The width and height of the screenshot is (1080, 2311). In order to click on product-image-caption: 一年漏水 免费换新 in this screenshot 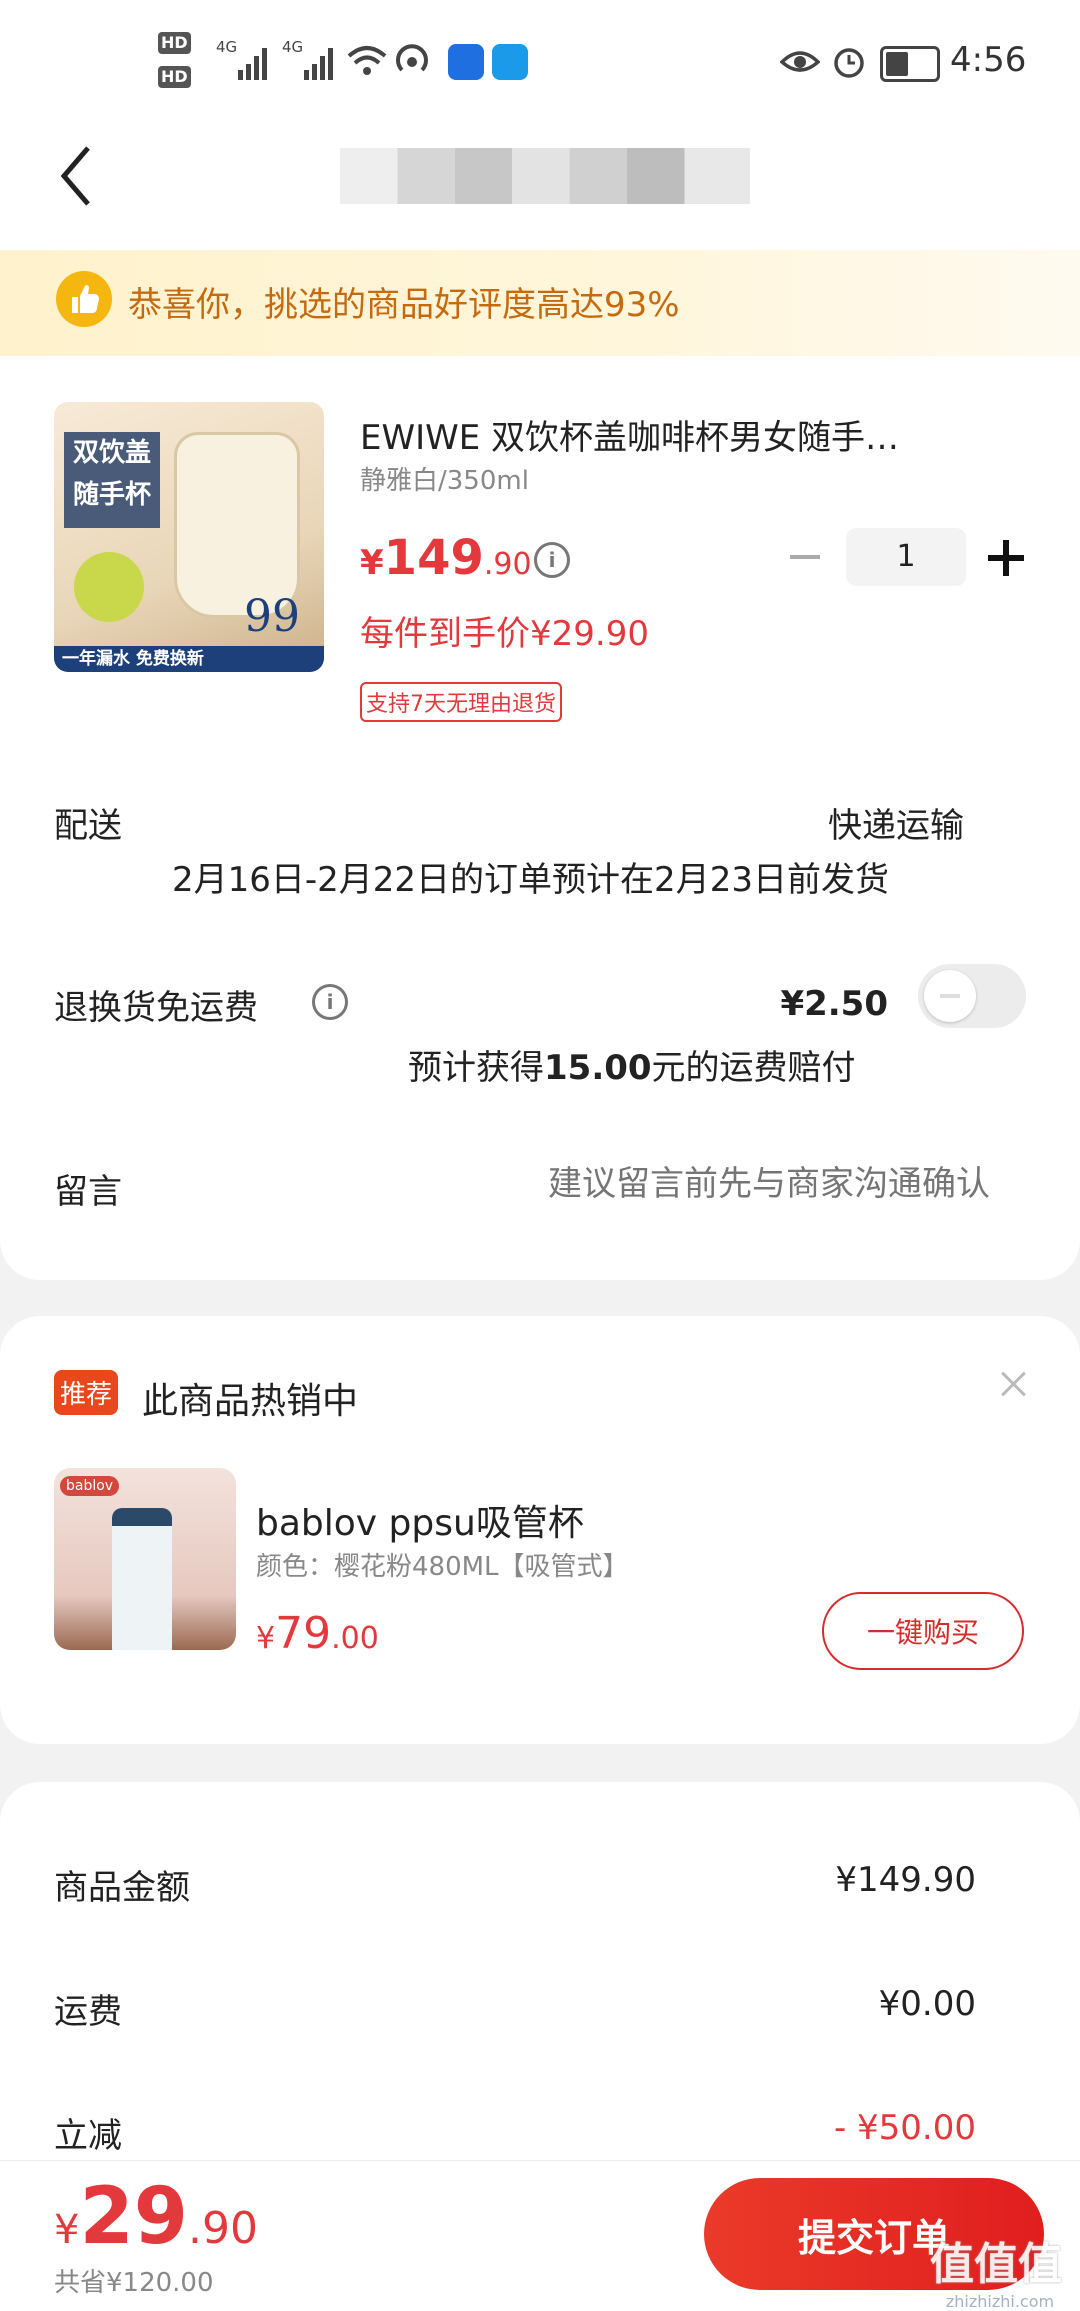, I will do `click(189, 659)`.